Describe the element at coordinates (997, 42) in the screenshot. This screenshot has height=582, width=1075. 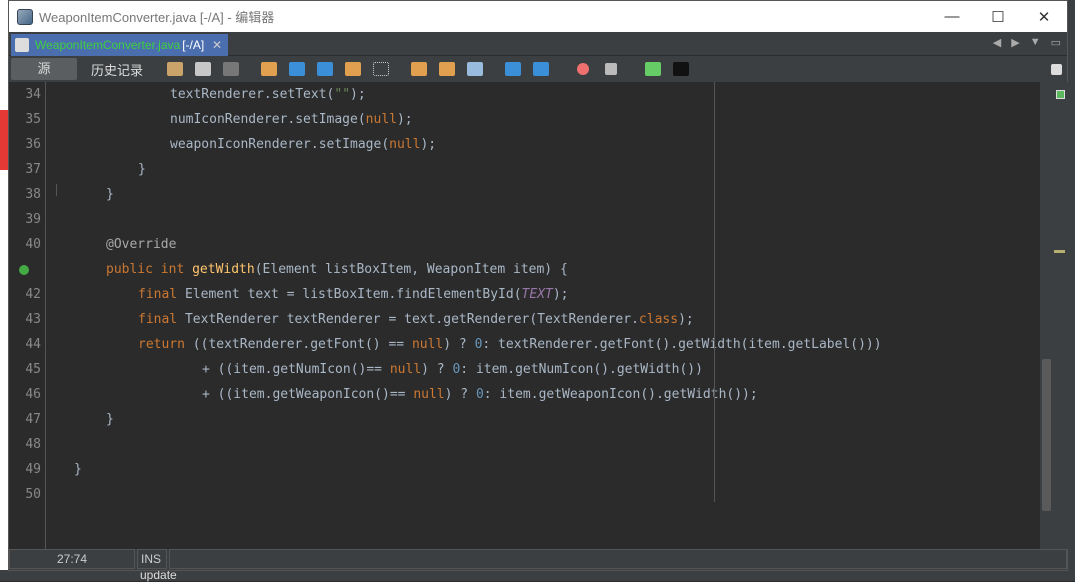
I see `scroll-left-icon: ◀` at that location.